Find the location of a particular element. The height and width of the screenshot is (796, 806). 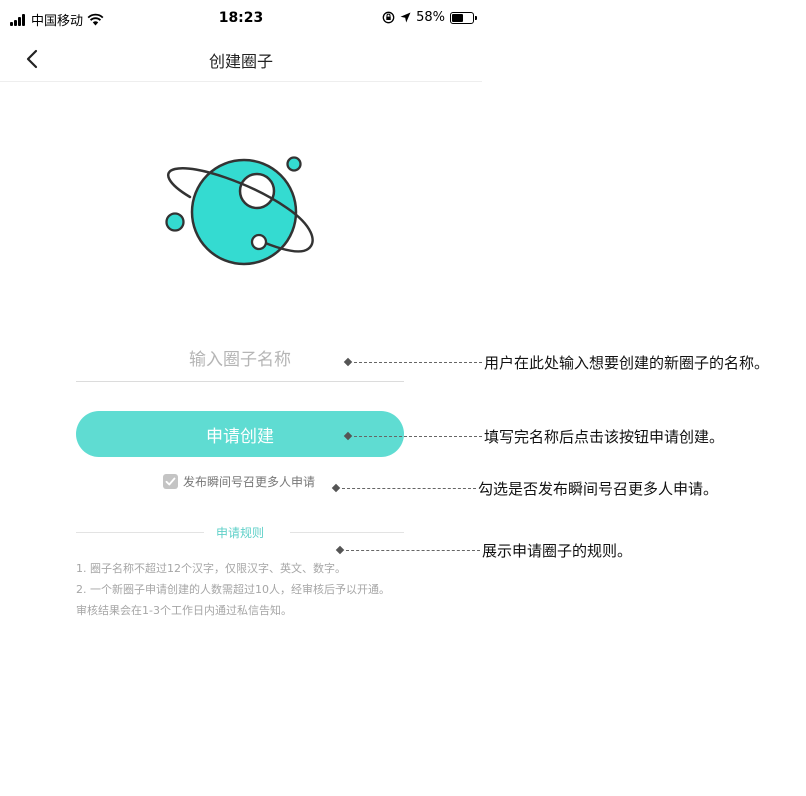

annotation-text: 填写完名称后点击该按钮申请创建。 is located at coordinates (604, 437).